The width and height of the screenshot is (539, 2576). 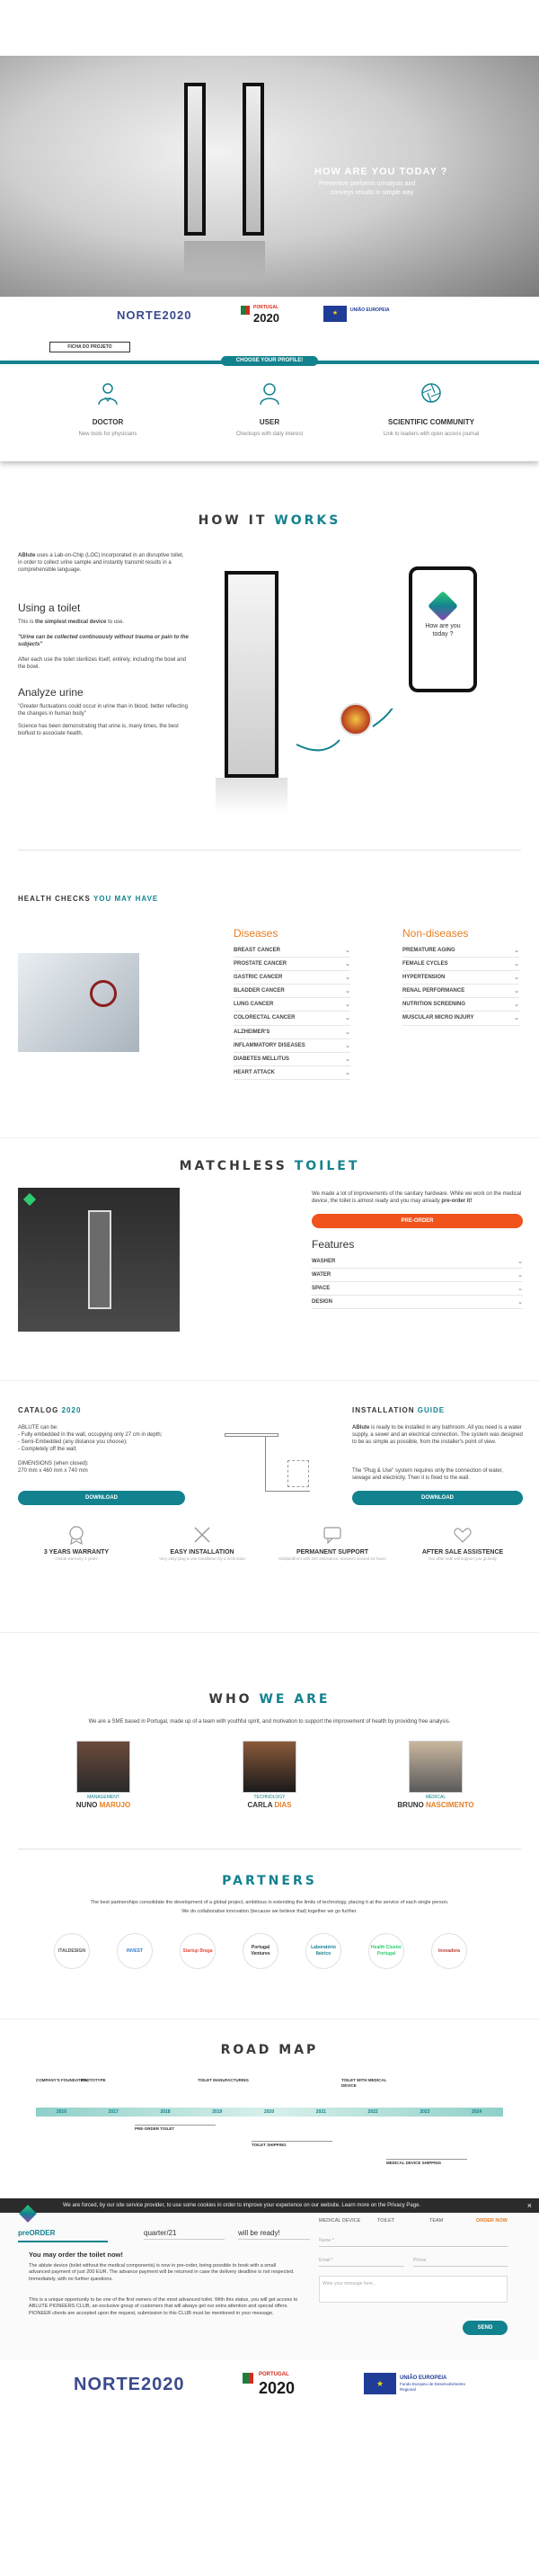 What do you see at coordinates (76, 1544) in the screenshot?
I see `benefit-warranty: 3 YEARS WARRANTY Global warranty 3 years` at bounding box center [76, 1544].